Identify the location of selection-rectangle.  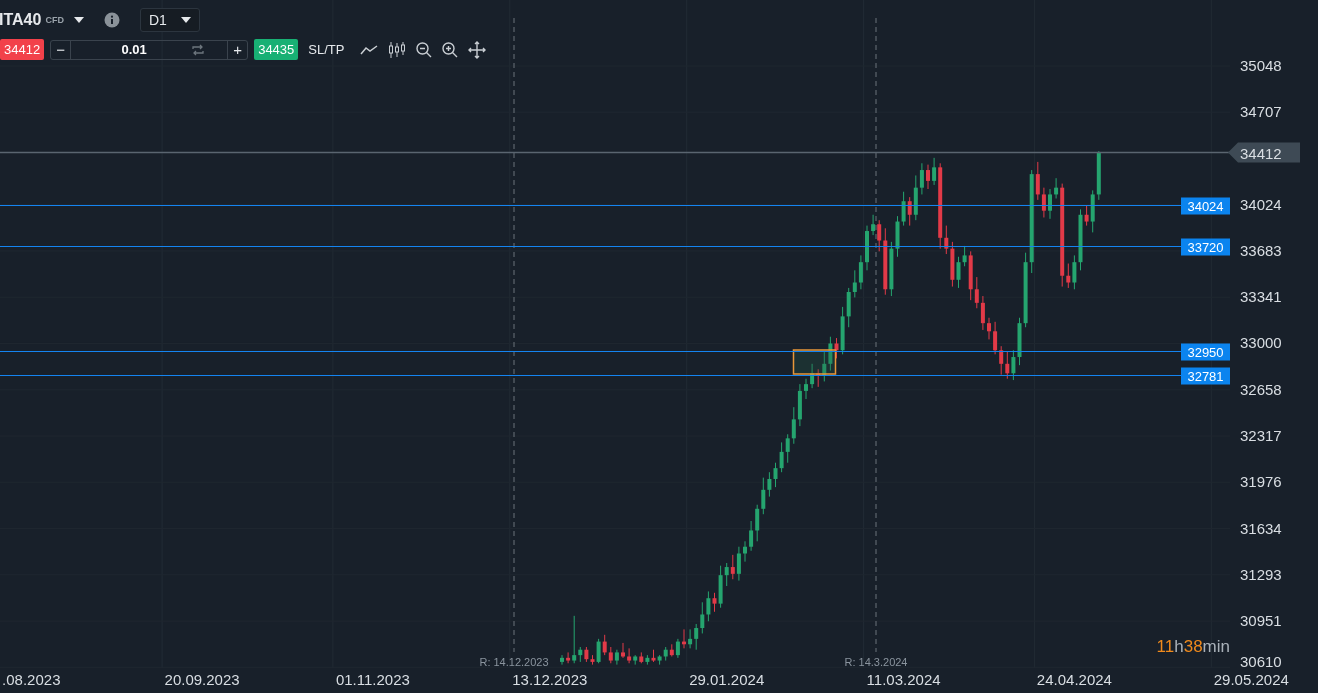
(814, 362).